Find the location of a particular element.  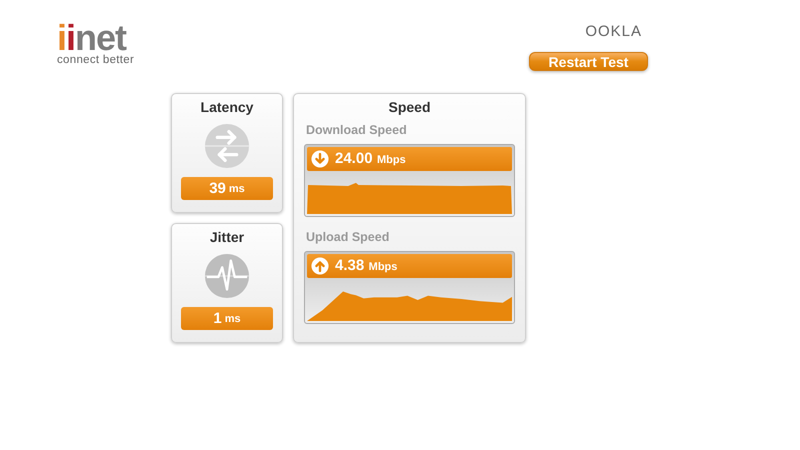

test-label: Upload Speed is located at coordinates (348, 237).